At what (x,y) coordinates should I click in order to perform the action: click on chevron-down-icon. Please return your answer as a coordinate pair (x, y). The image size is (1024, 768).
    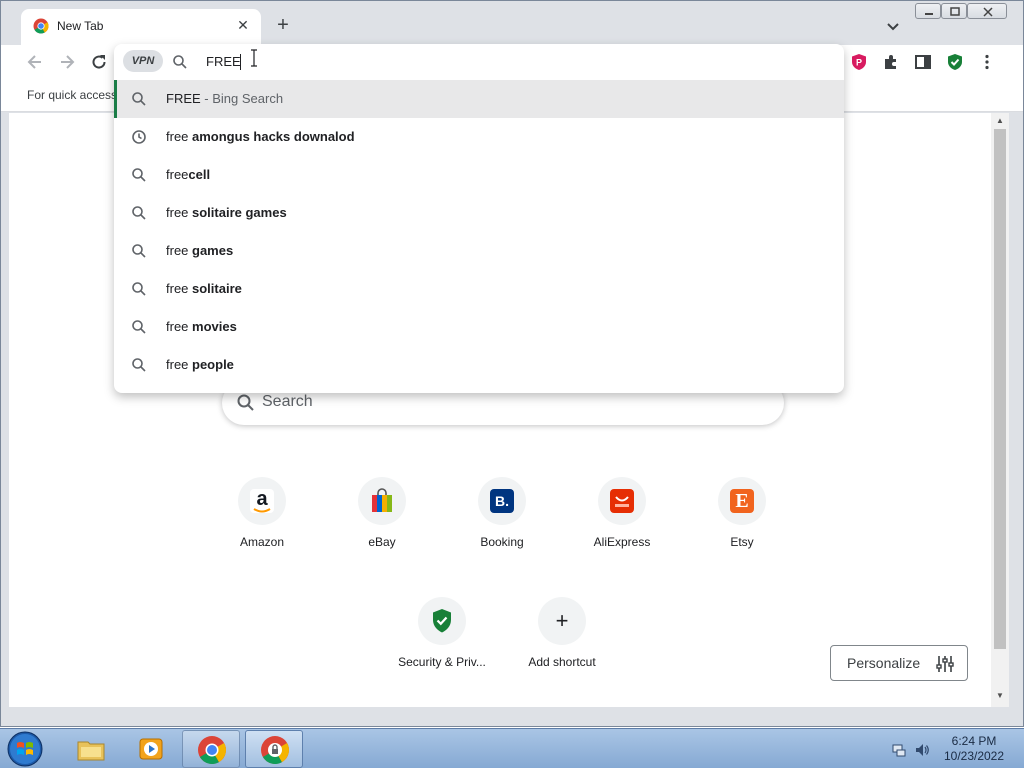
    Looking at the image, I should click on (893, 26).